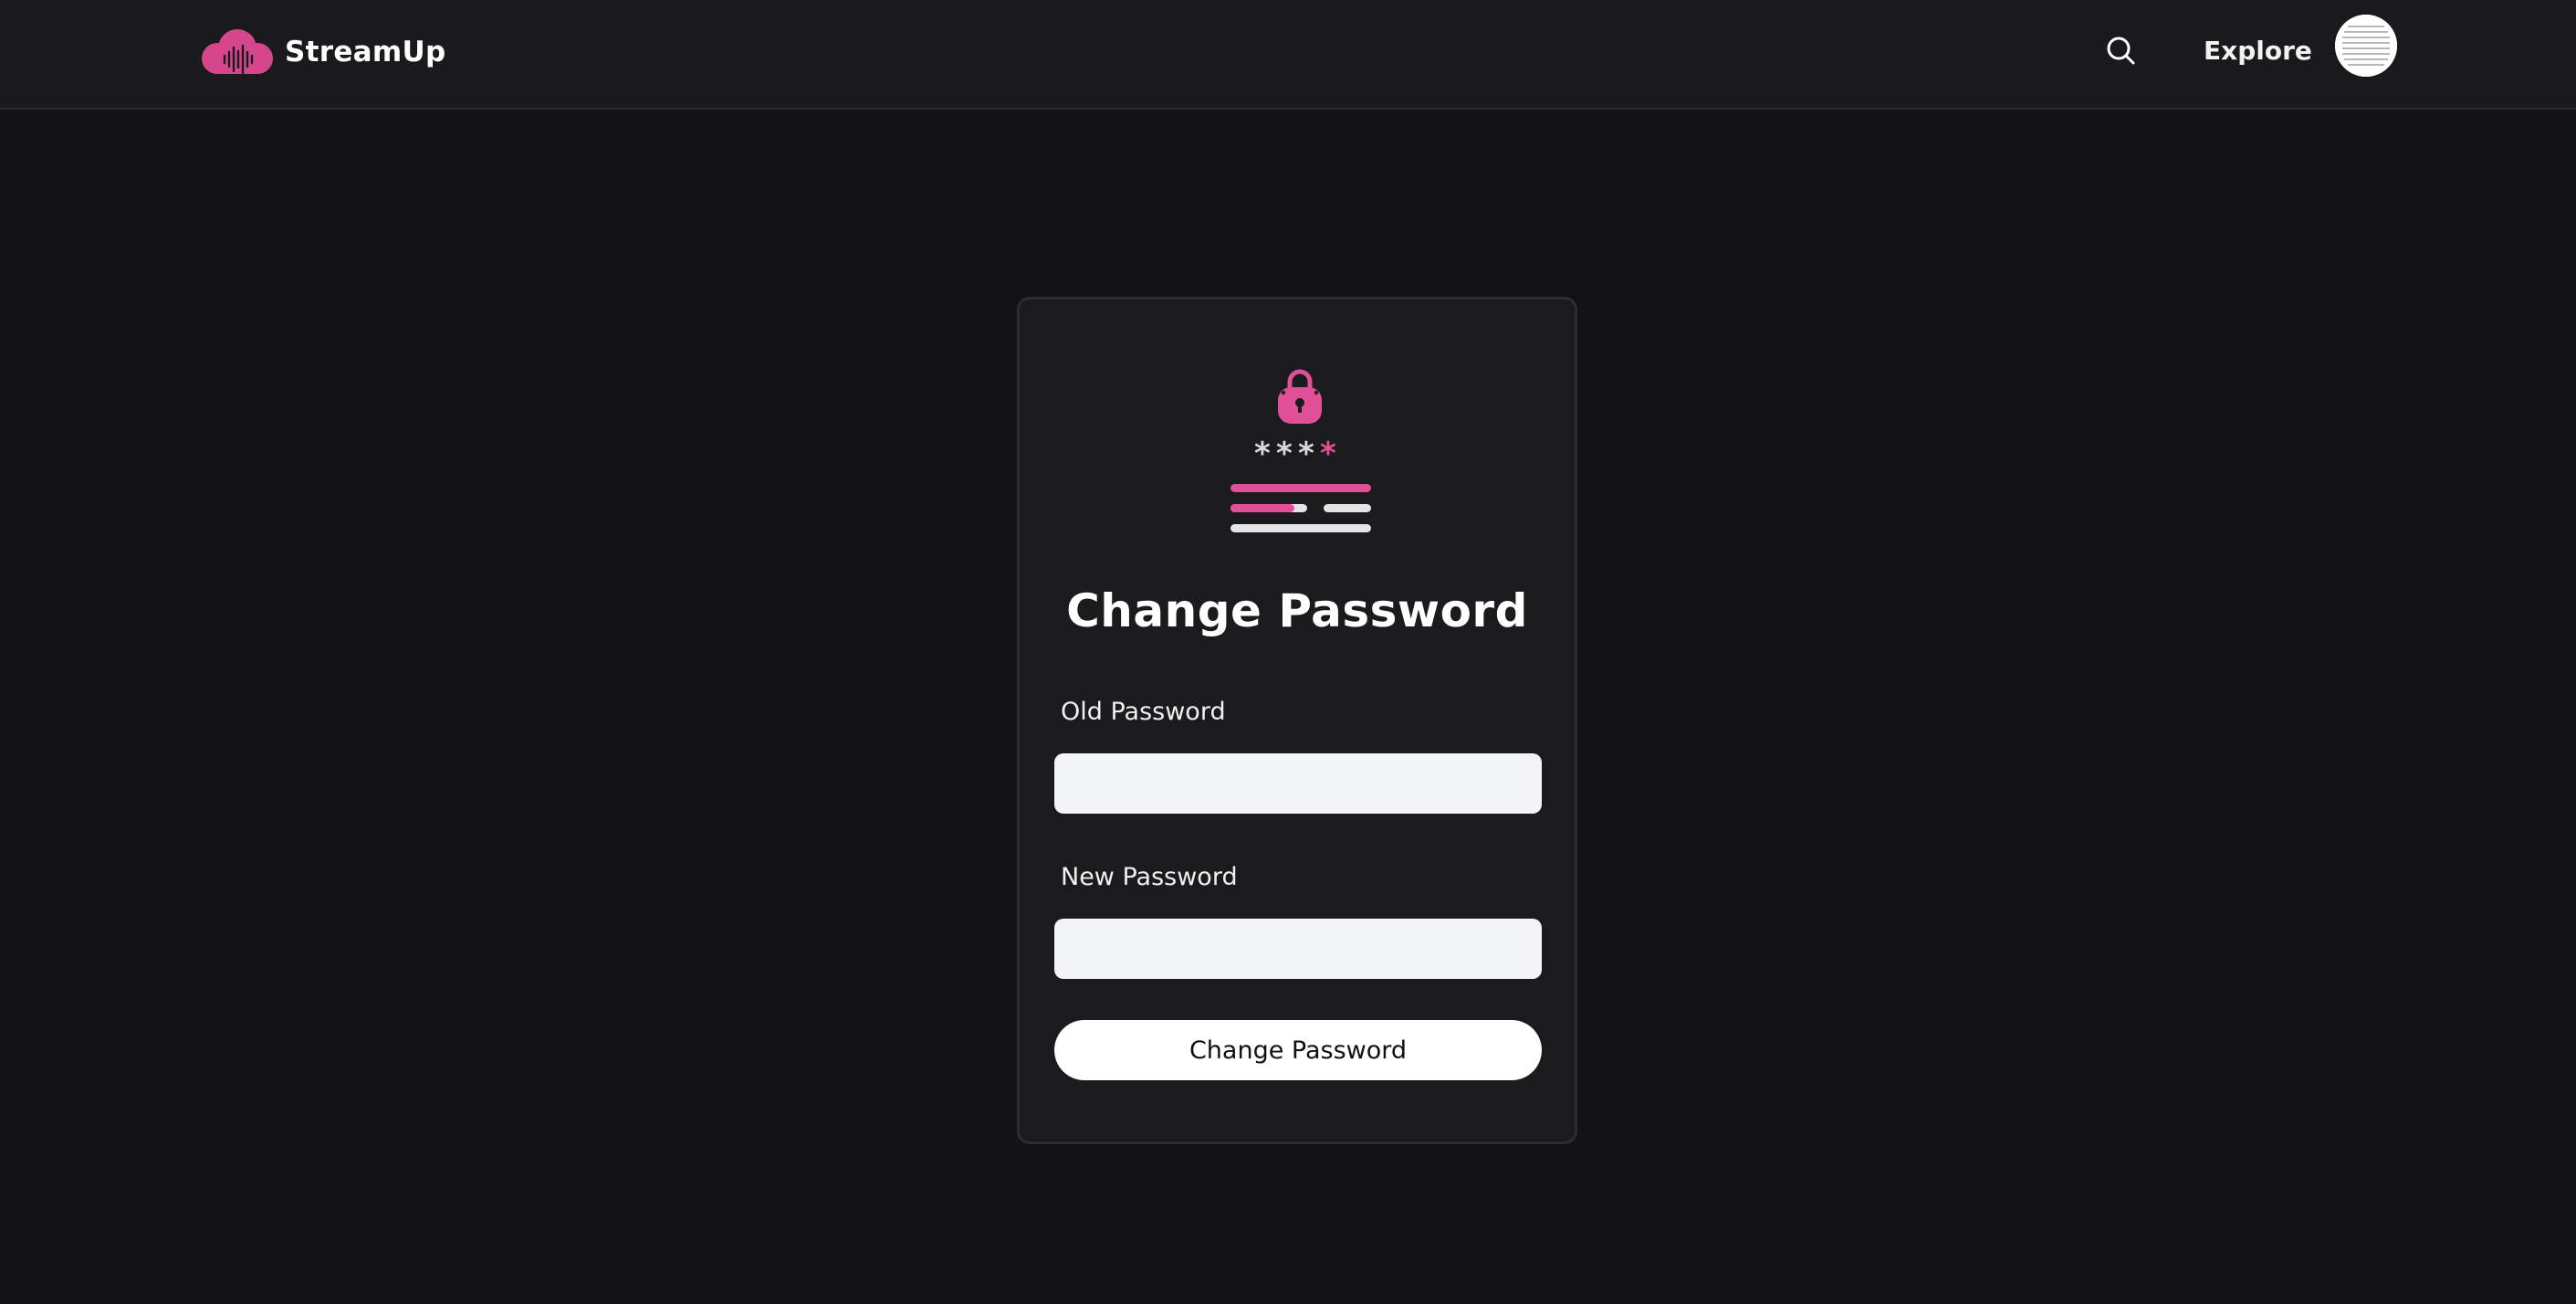 This screenshot has width=2576, height=1304. What do you see at coordinates (1149, 877) in the screenshot?
I see `new-password-label: New Password` at bounding box center [1149, 877].